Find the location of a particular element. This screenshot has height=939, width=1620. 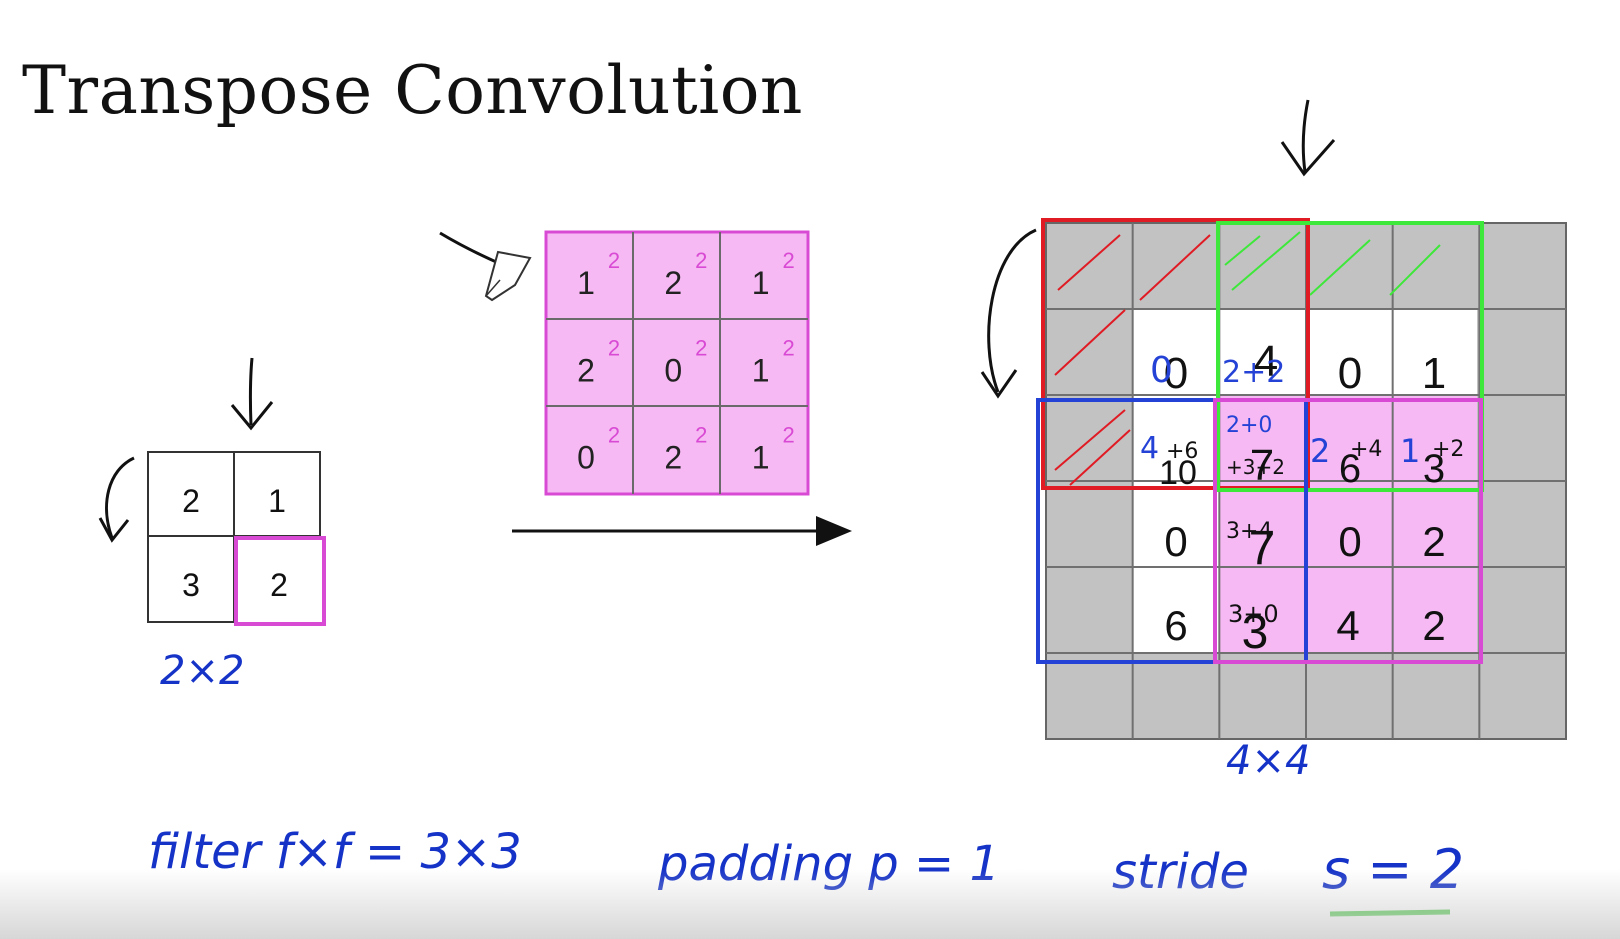

annot-r1c1-a: 2+0 is located at coordinates (1249, 425).